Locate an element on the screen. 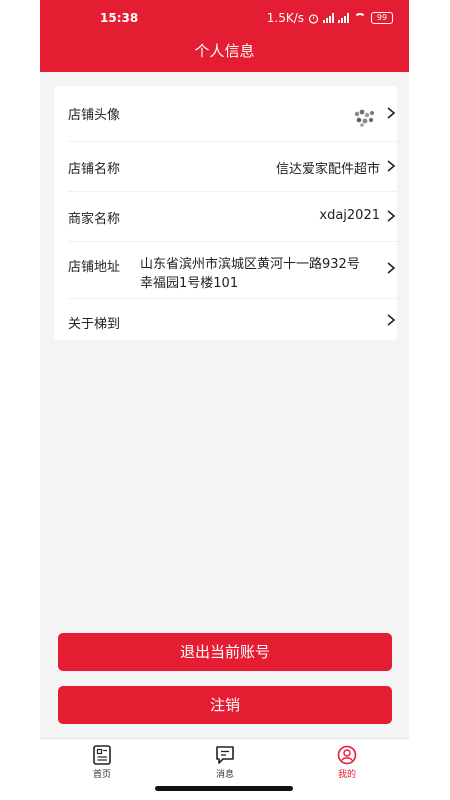 The height and width of the screenshot is (800, 450). row-label: 商家名称 is located at coordinates (94, 219).